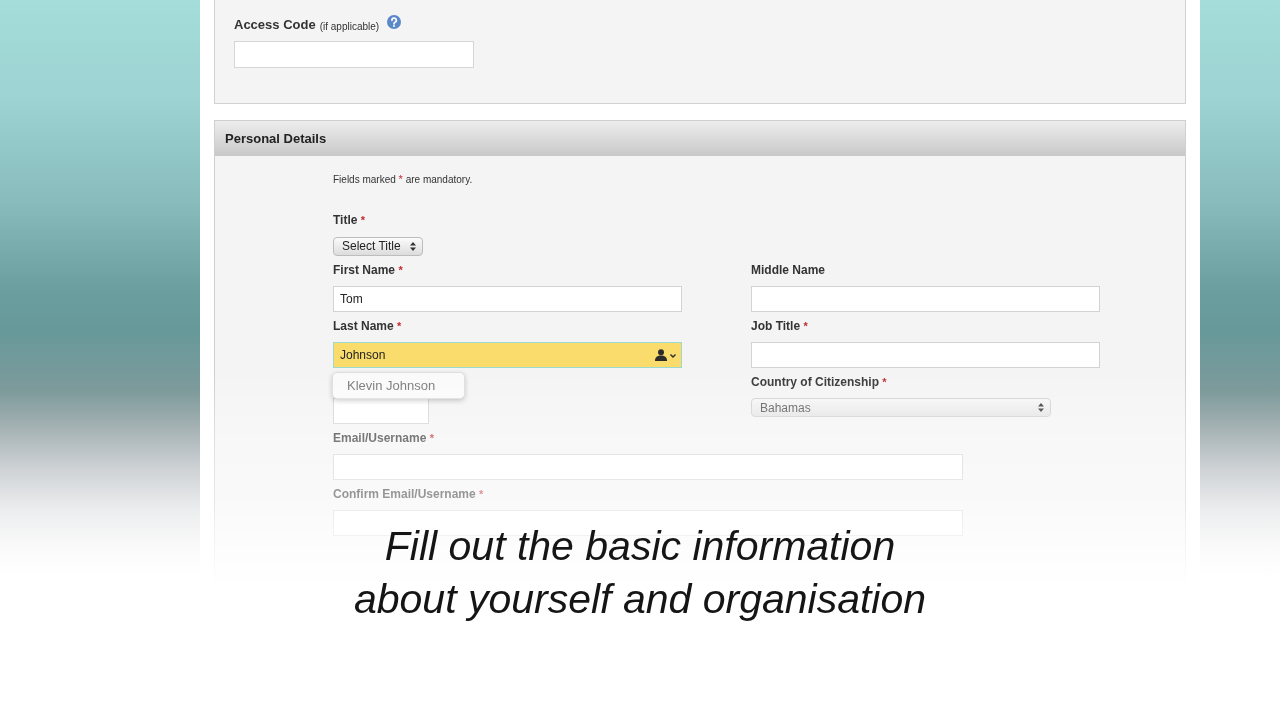 This screenshot has height=720, width=1280. I want to click on caption-line: about yourself and organisation, so click(640, 599).